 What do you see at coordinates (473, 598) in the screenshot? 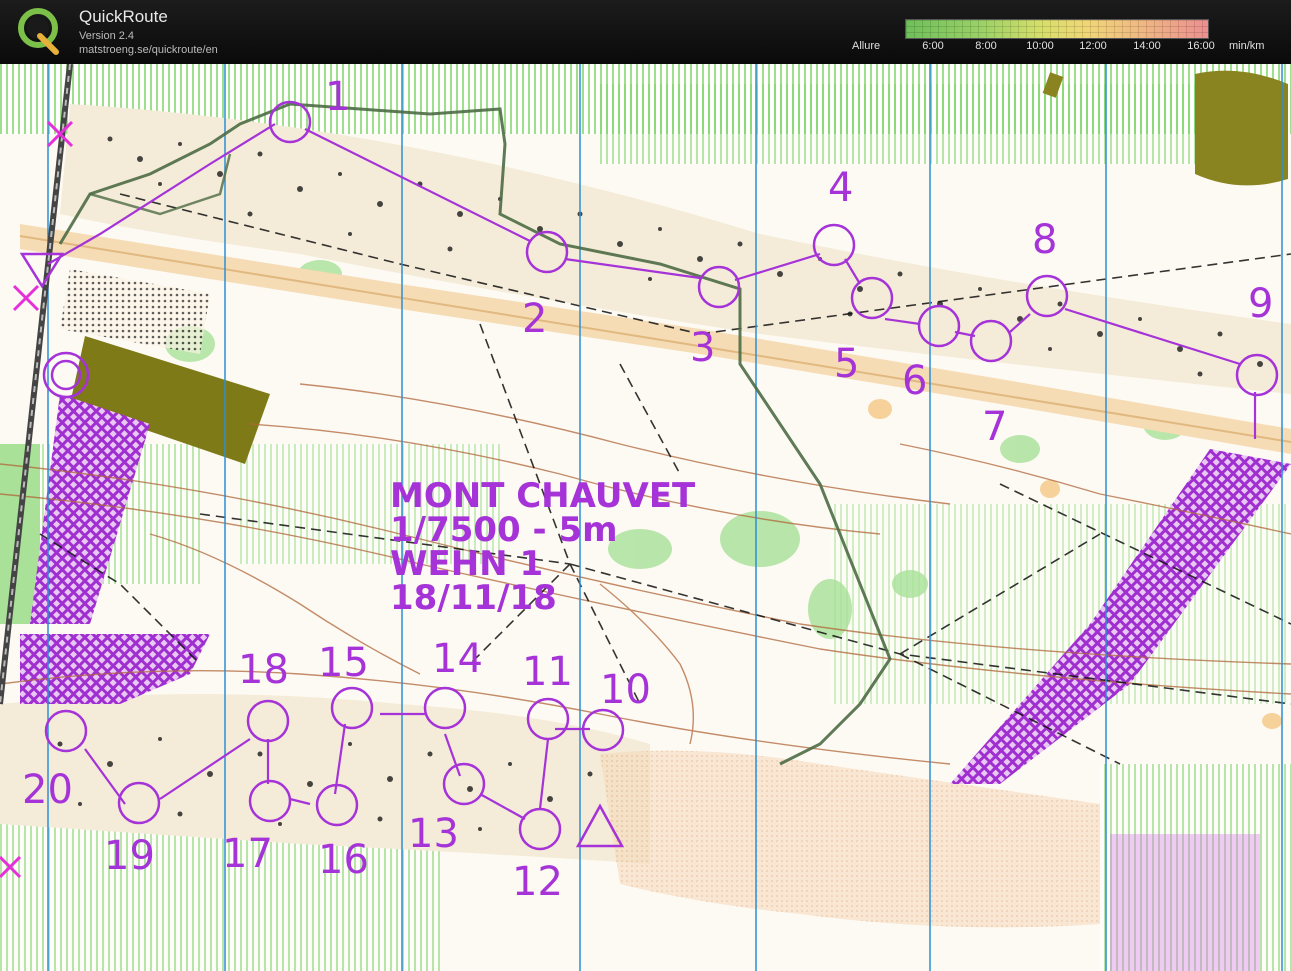
I see `map-title-line: 18/11/18` at bounding box center [473, 598].